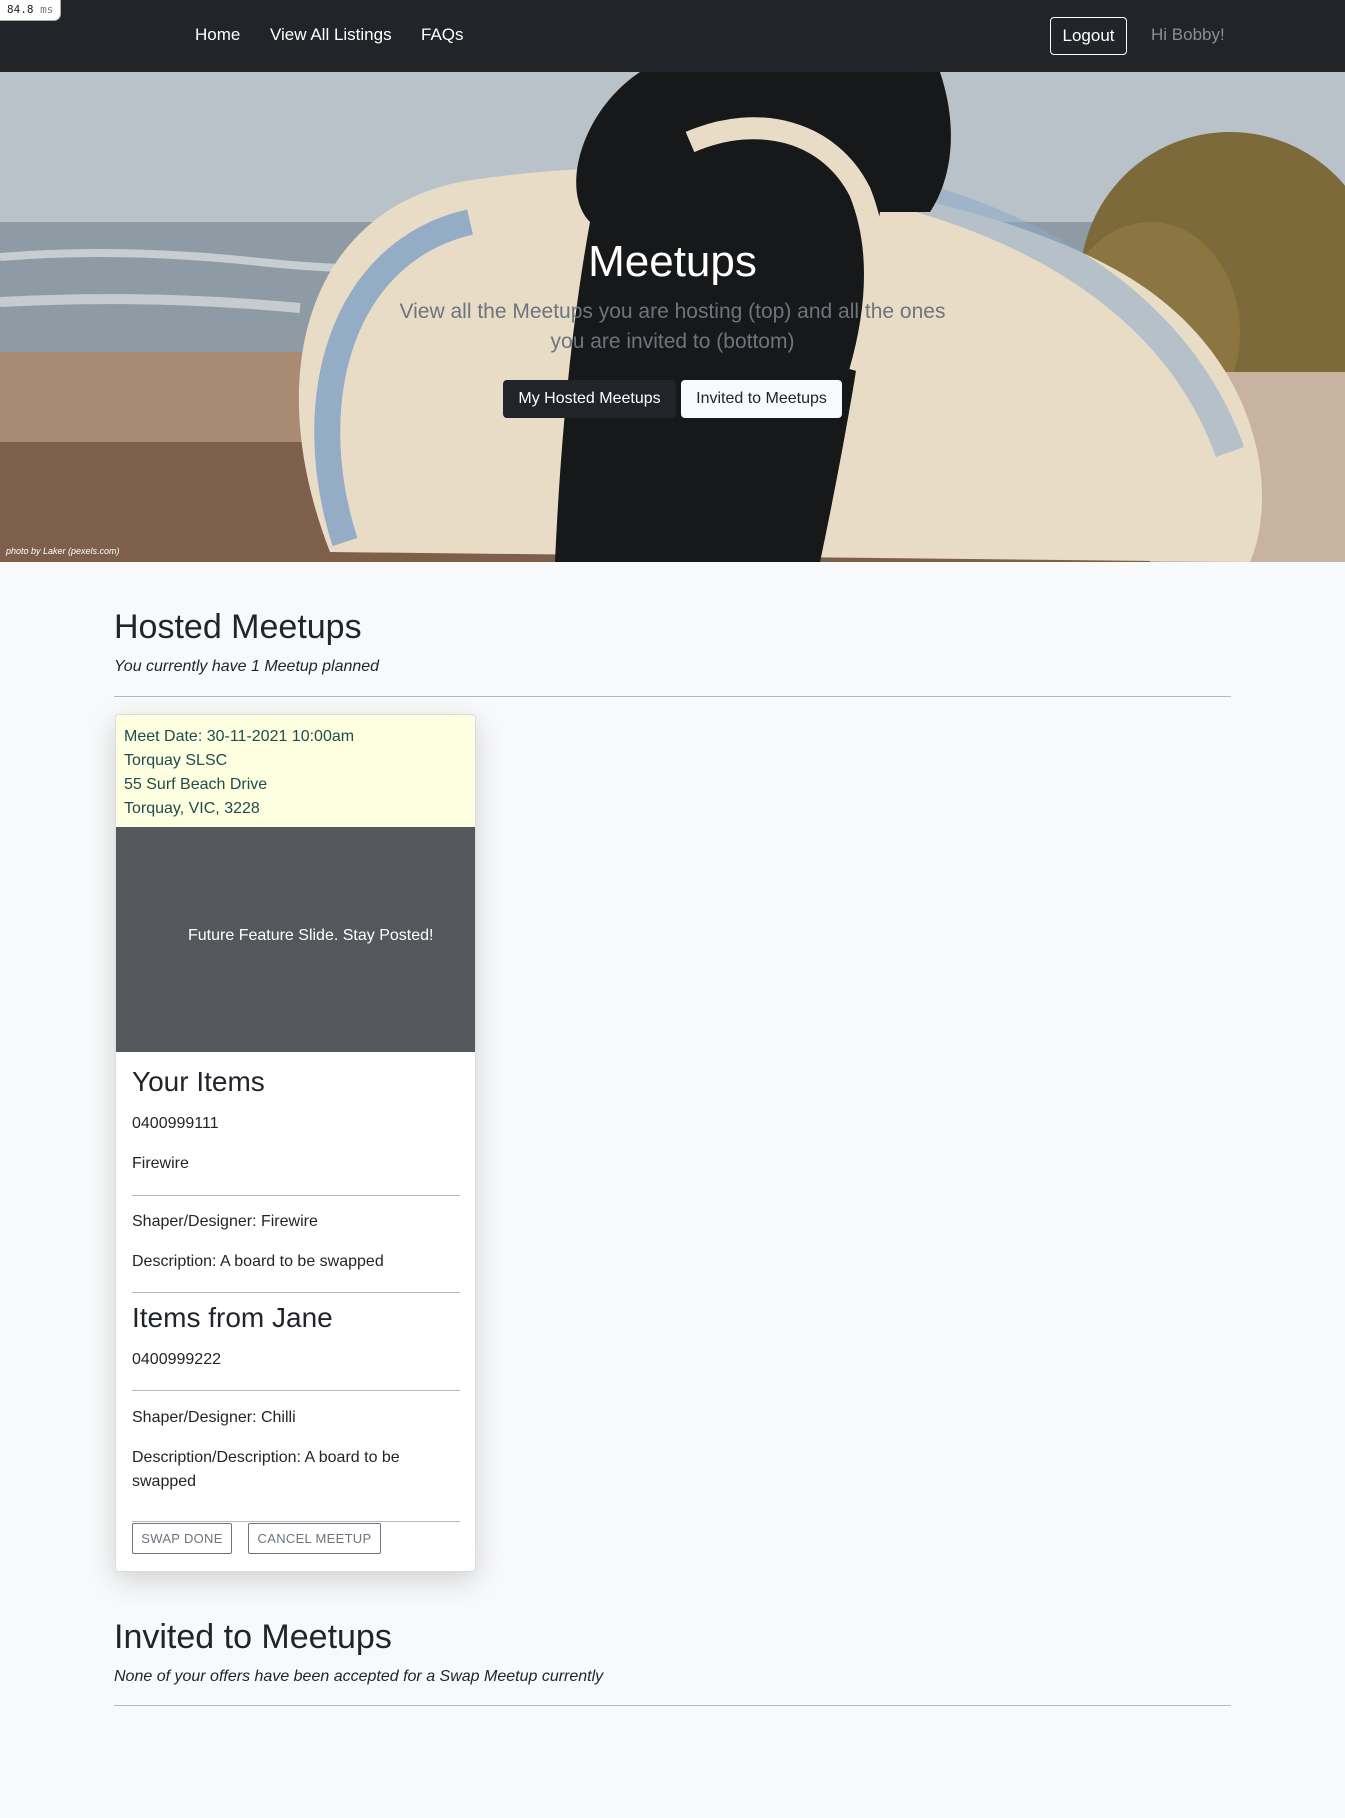 The image size is (1345, 1818). What do you see at coordinates (314, 1538) in the screenshot?
I see `cancel-meetup-button: CANCEL MEETUP` at bounding box center [314, 1538].